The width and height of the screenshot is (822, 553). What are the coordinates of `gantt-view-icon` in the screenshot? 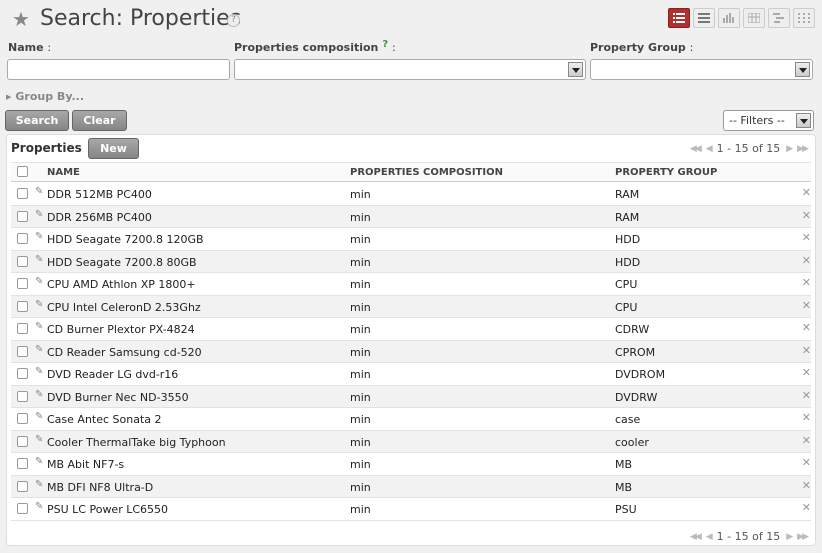 It's located at (779, 18).